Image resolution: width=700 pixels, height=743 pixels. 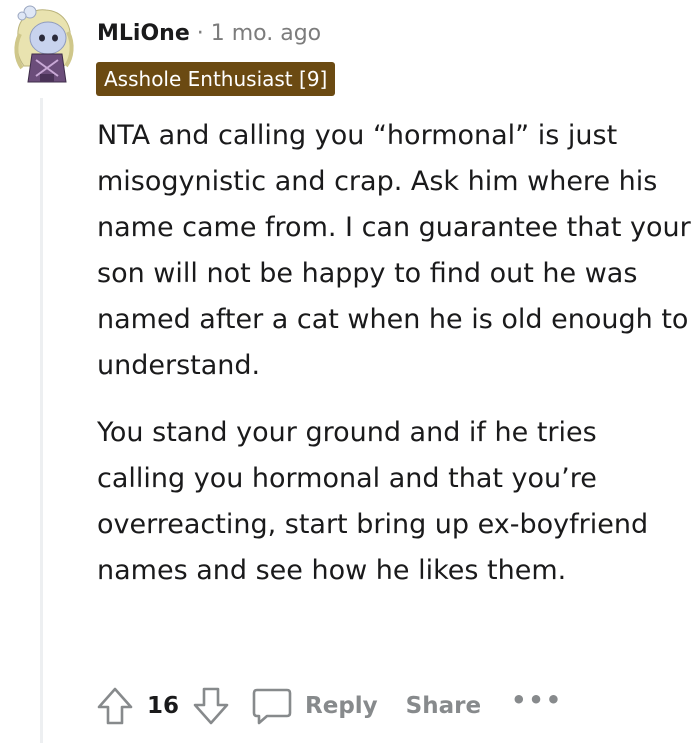 I want to click on avatar-image, so click(x=44, y=44).